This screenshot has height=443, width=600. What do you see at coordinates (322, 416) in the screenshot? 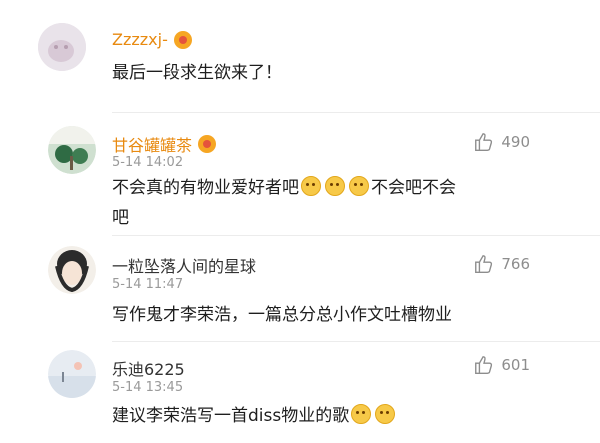
I see `comment-text: 建议李荣浩写一首diss物业的歌` at bounding box center [322, 416].